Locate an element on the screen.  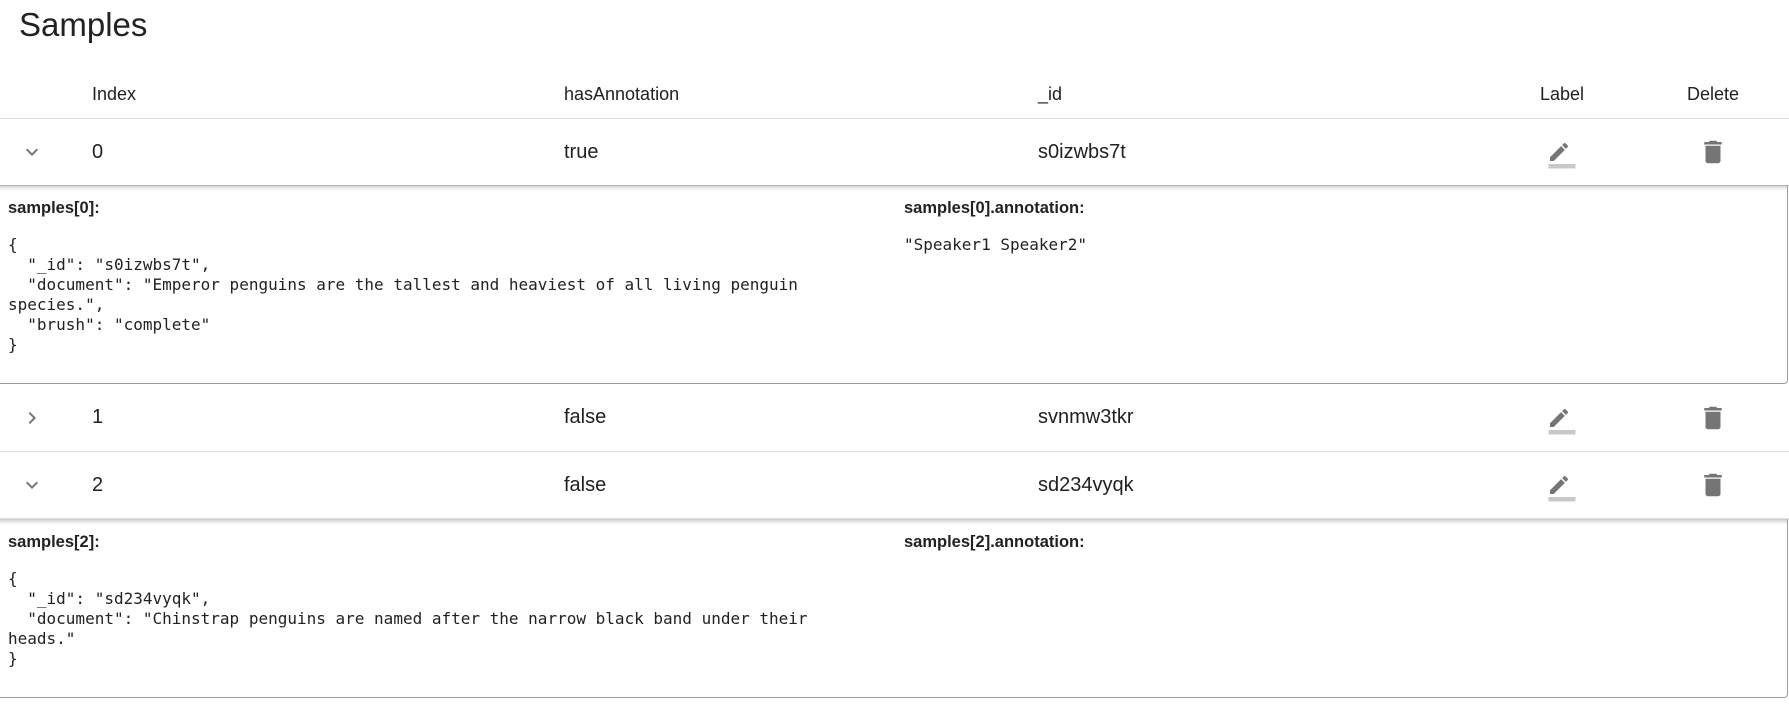
cell-index: 0 is located at coordinates (98, 151).